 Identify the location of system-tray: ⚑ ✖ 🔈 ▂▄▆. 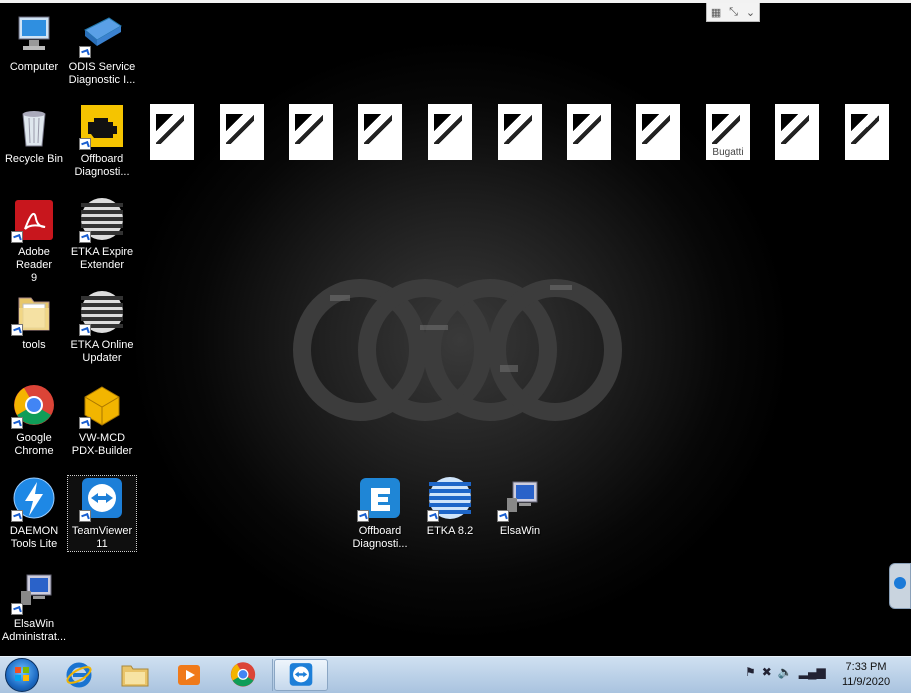
(785, 672).